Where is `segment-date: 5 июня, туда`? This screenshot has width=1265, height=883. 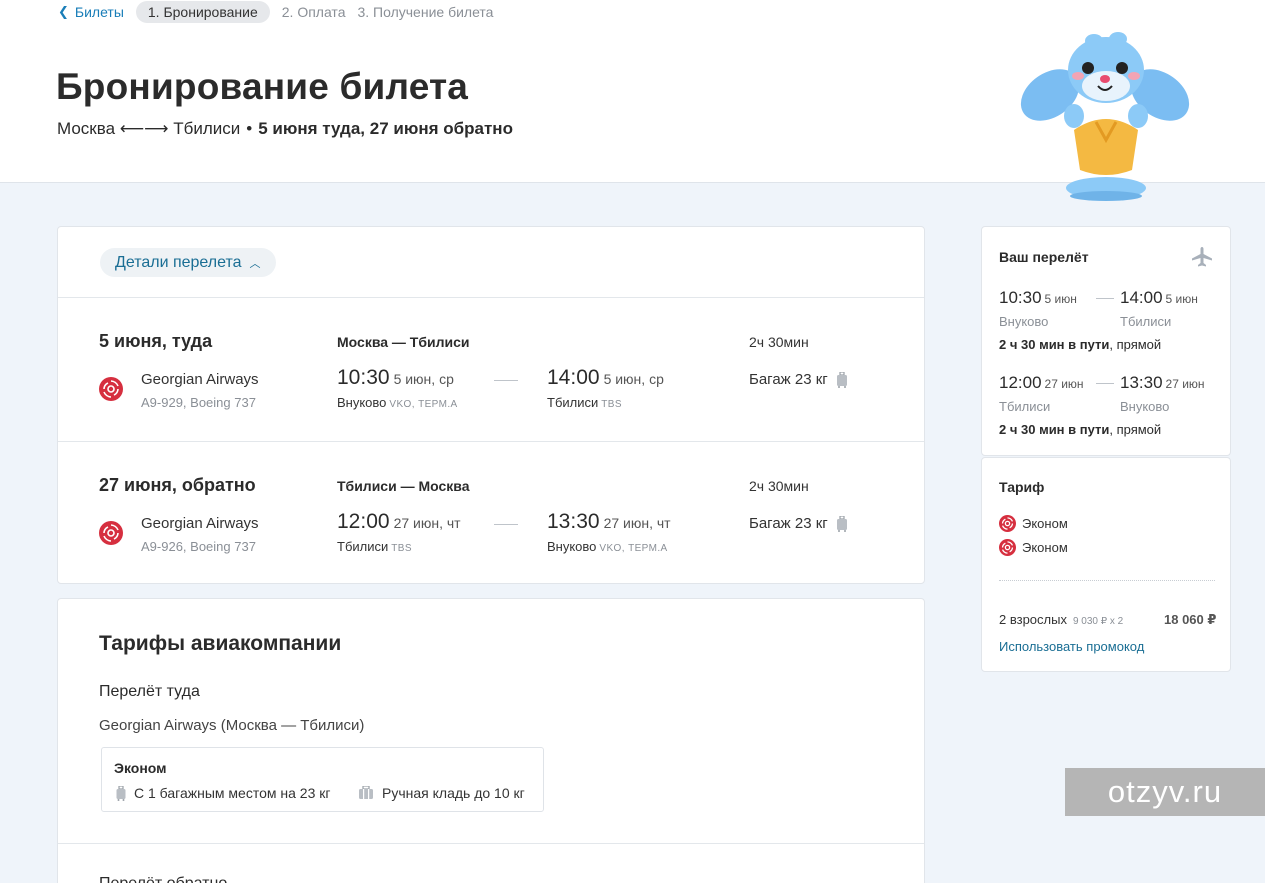 segment-date: 5 июня, туда is located at coordinates (156, 341).